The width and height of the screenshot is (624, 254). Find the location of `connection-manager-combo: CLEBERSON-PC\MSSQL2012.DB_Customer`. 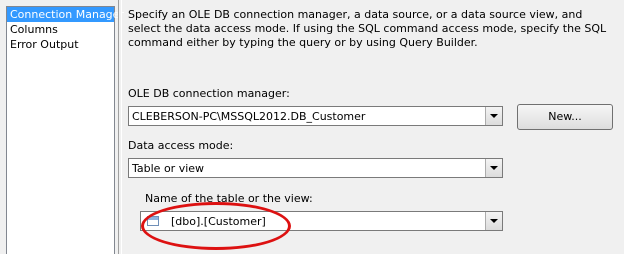

connection-manager-combo: CLEBERSON-PC\MSSQL2012.DB_Customer is located at coordinates (315, 116).